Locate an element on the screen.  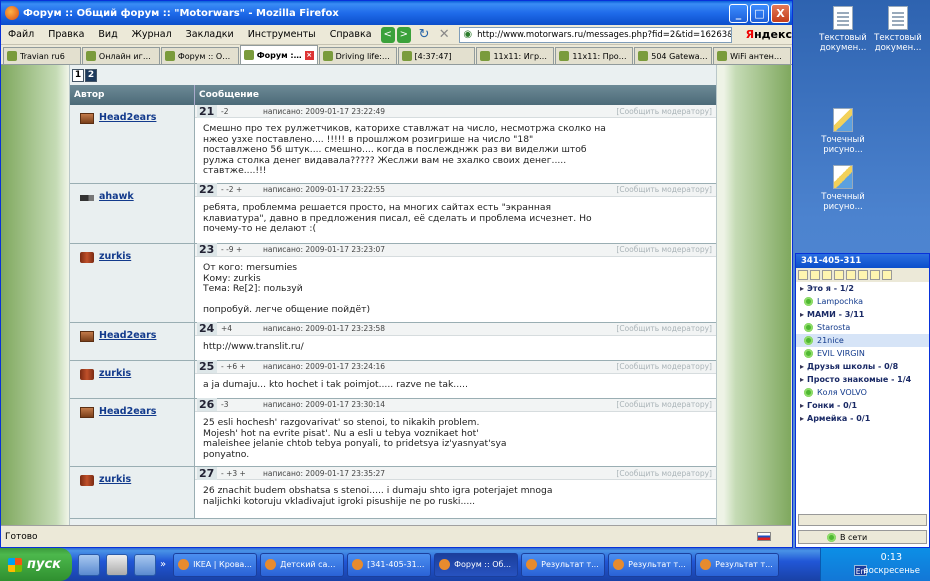
icq-contact: EVIL VIRGIN is located at coordinates (862, 353).